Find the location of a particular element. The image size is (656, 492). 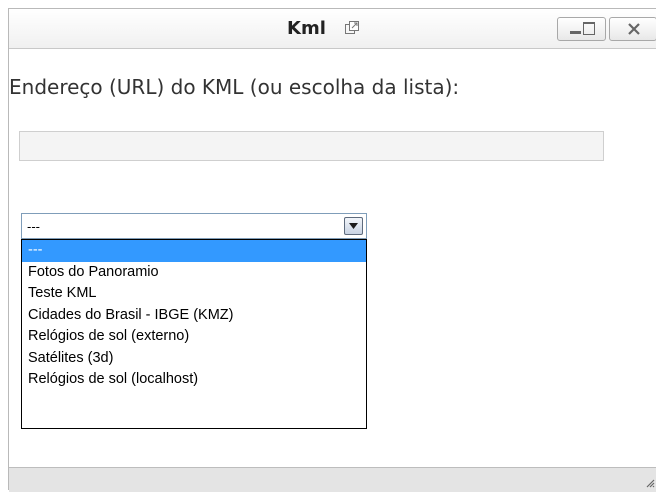

kml-url-input is located at coordinates (311, 146).